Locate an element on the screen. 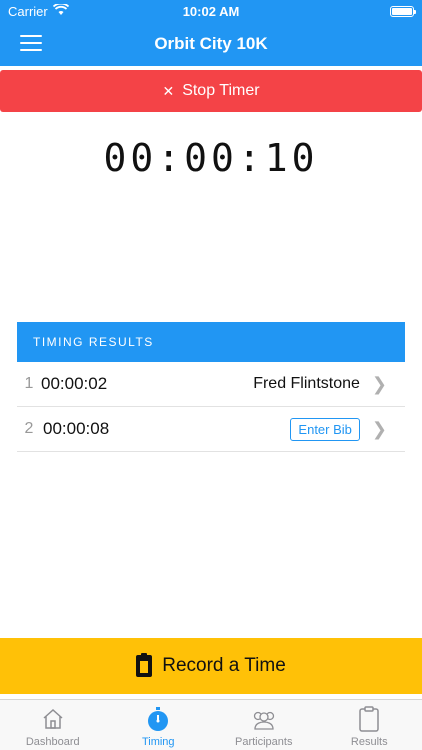  stopwatch-icon is located at coordinates (158, 719).